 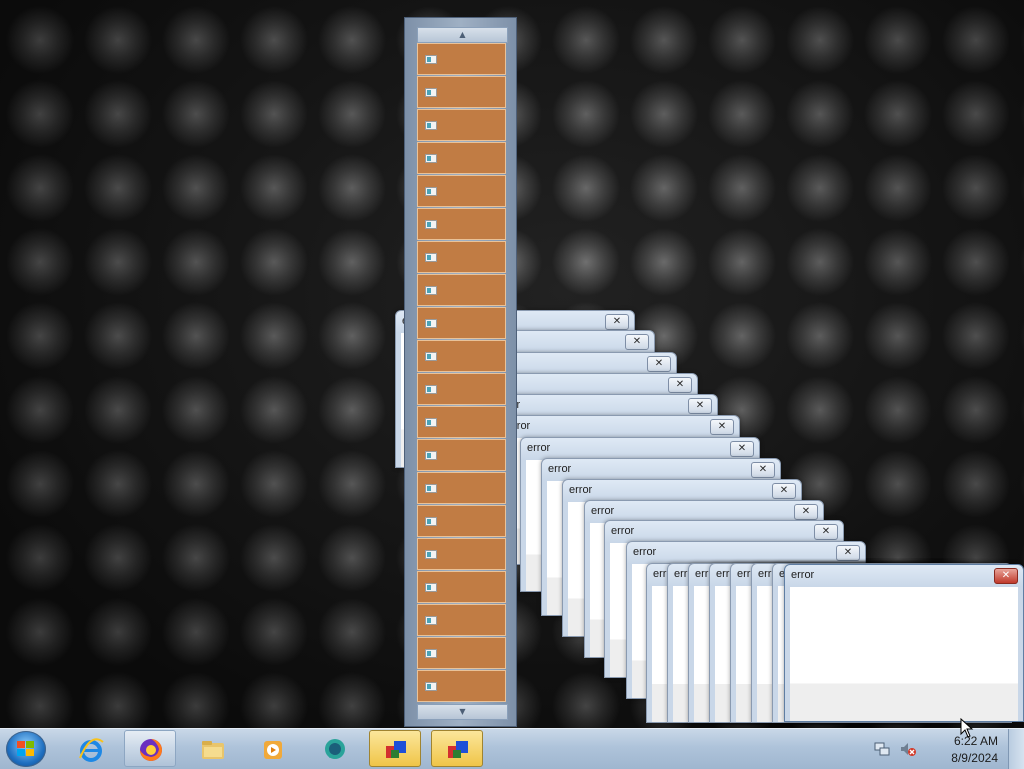 I want to click on error-window-body, so click(x=904, y=654).